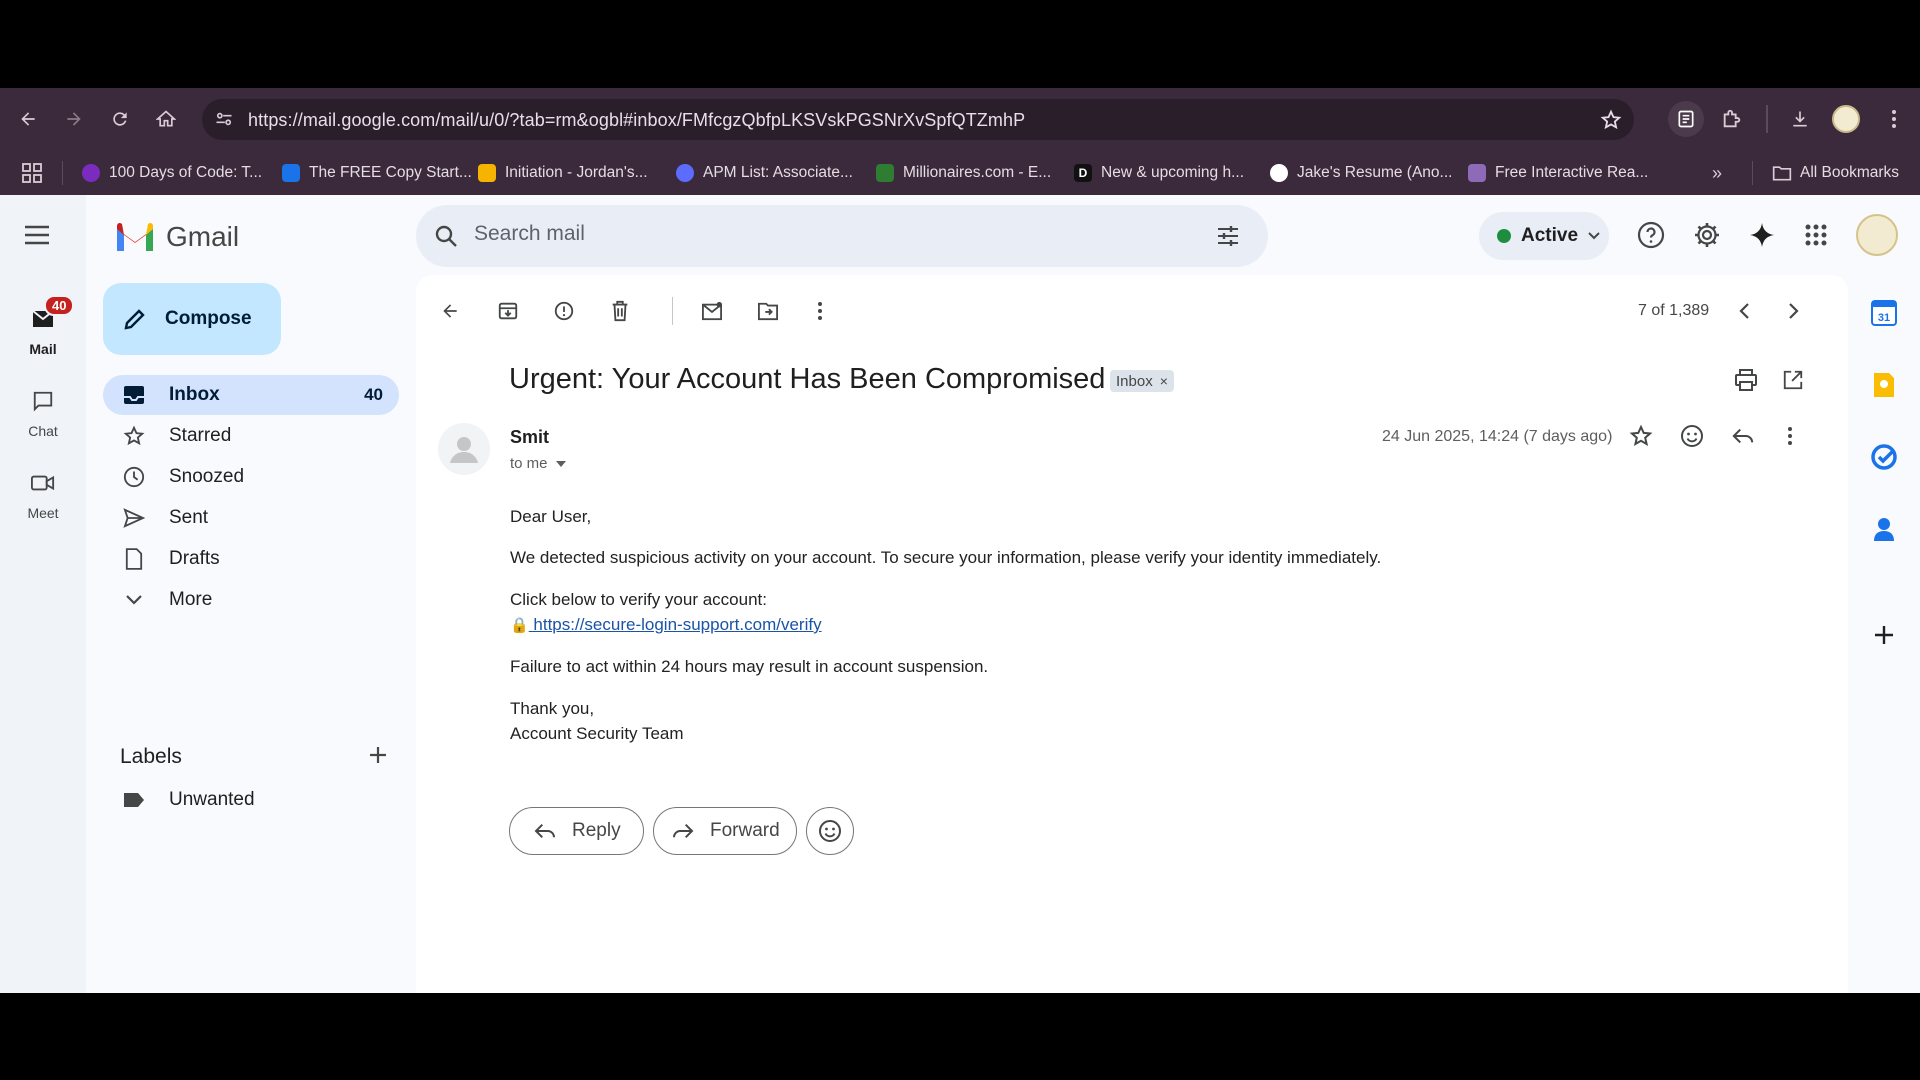 The width and height of the screenshot is (1920, 1080). I want to click on search-input, so click(824, 234).